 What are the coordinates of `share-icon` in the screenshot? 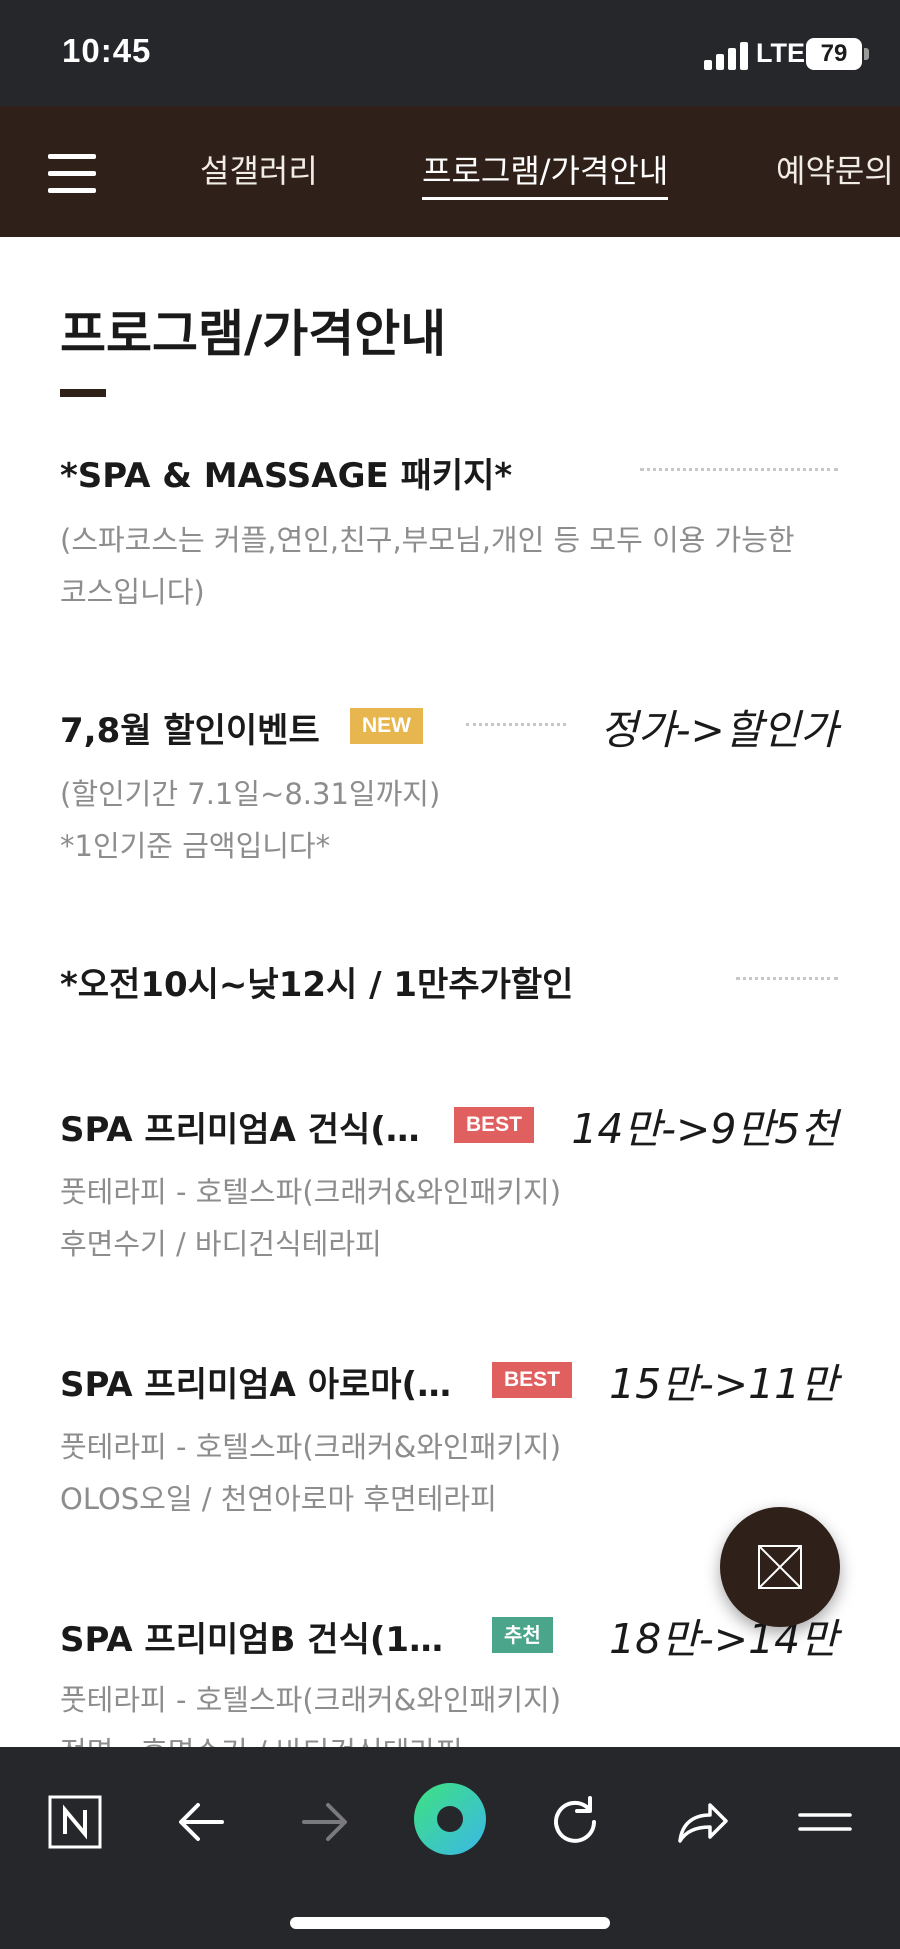 It's located at (701, 1822).